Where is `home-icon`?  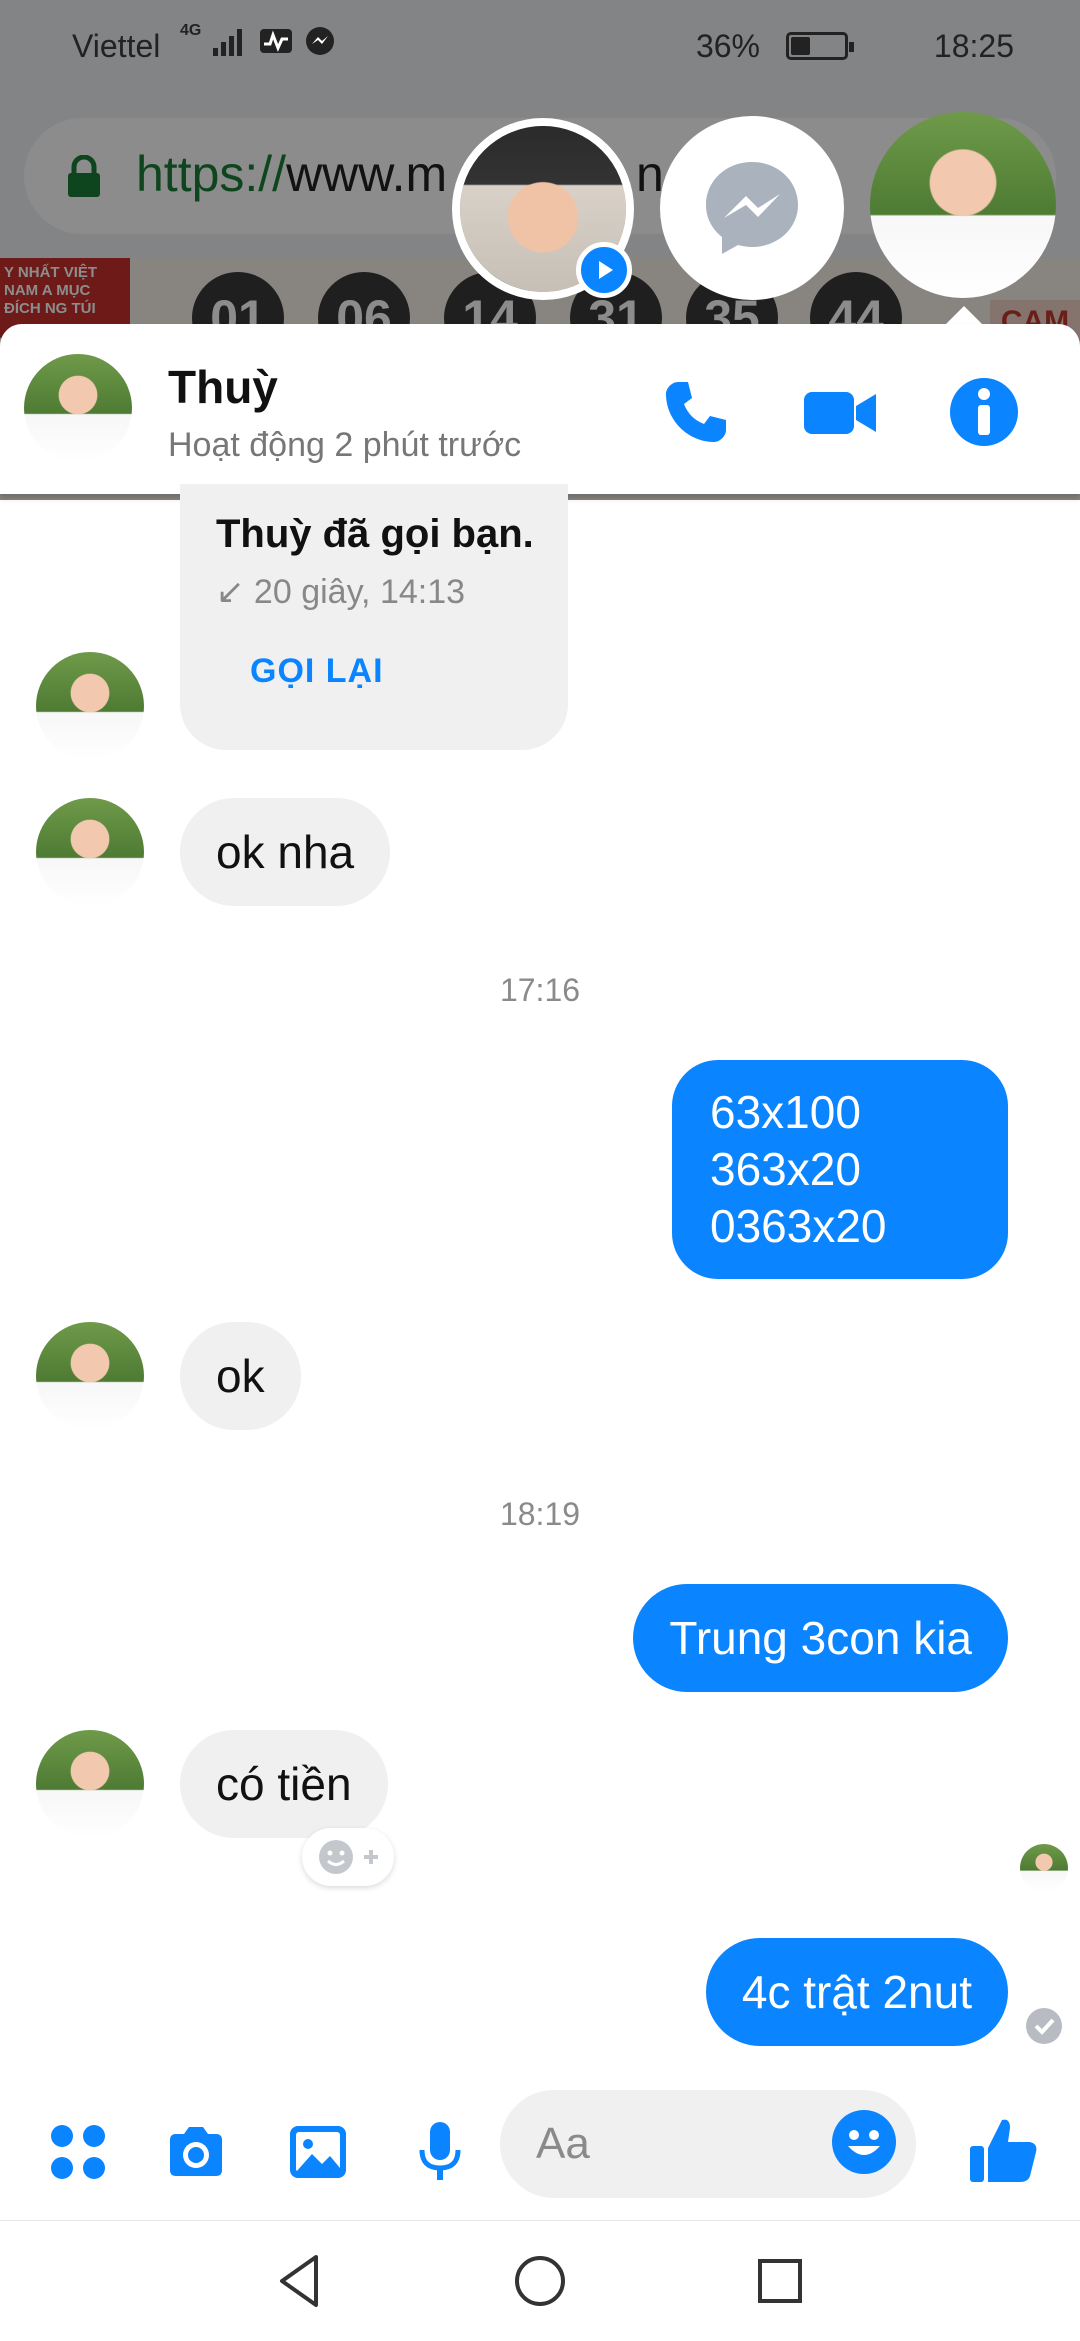
home-icon is located at coordinates (540, 2281).